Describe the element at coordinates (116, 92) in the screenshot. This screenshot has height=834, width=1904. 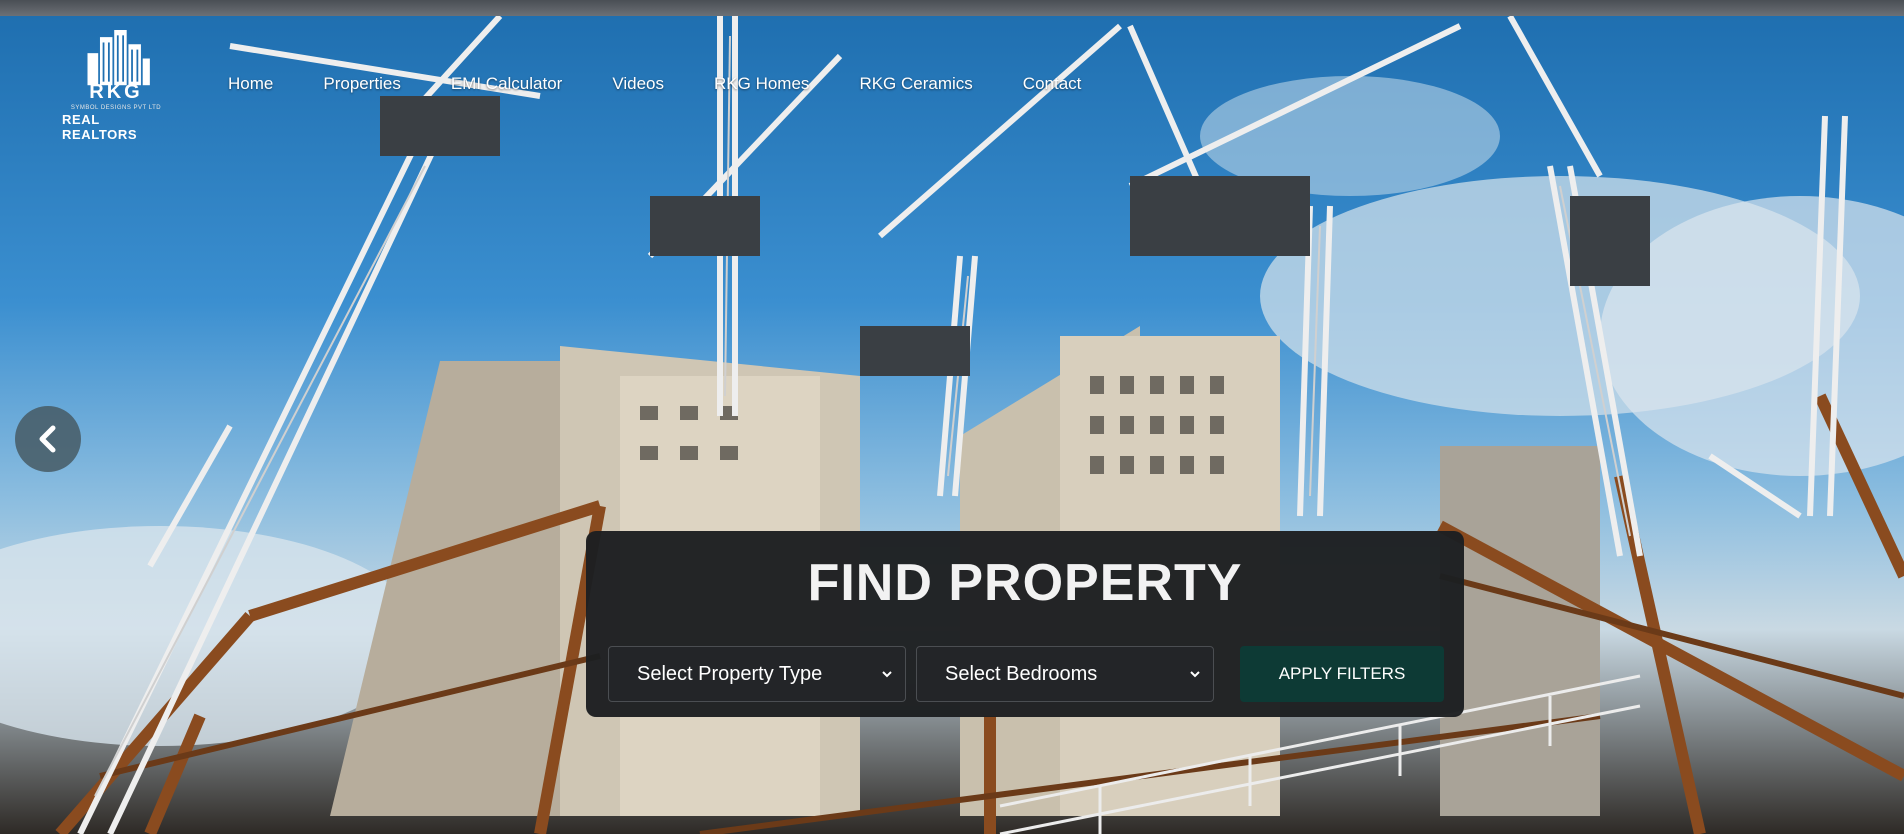
I see `logo-brand: RKG` at that location.